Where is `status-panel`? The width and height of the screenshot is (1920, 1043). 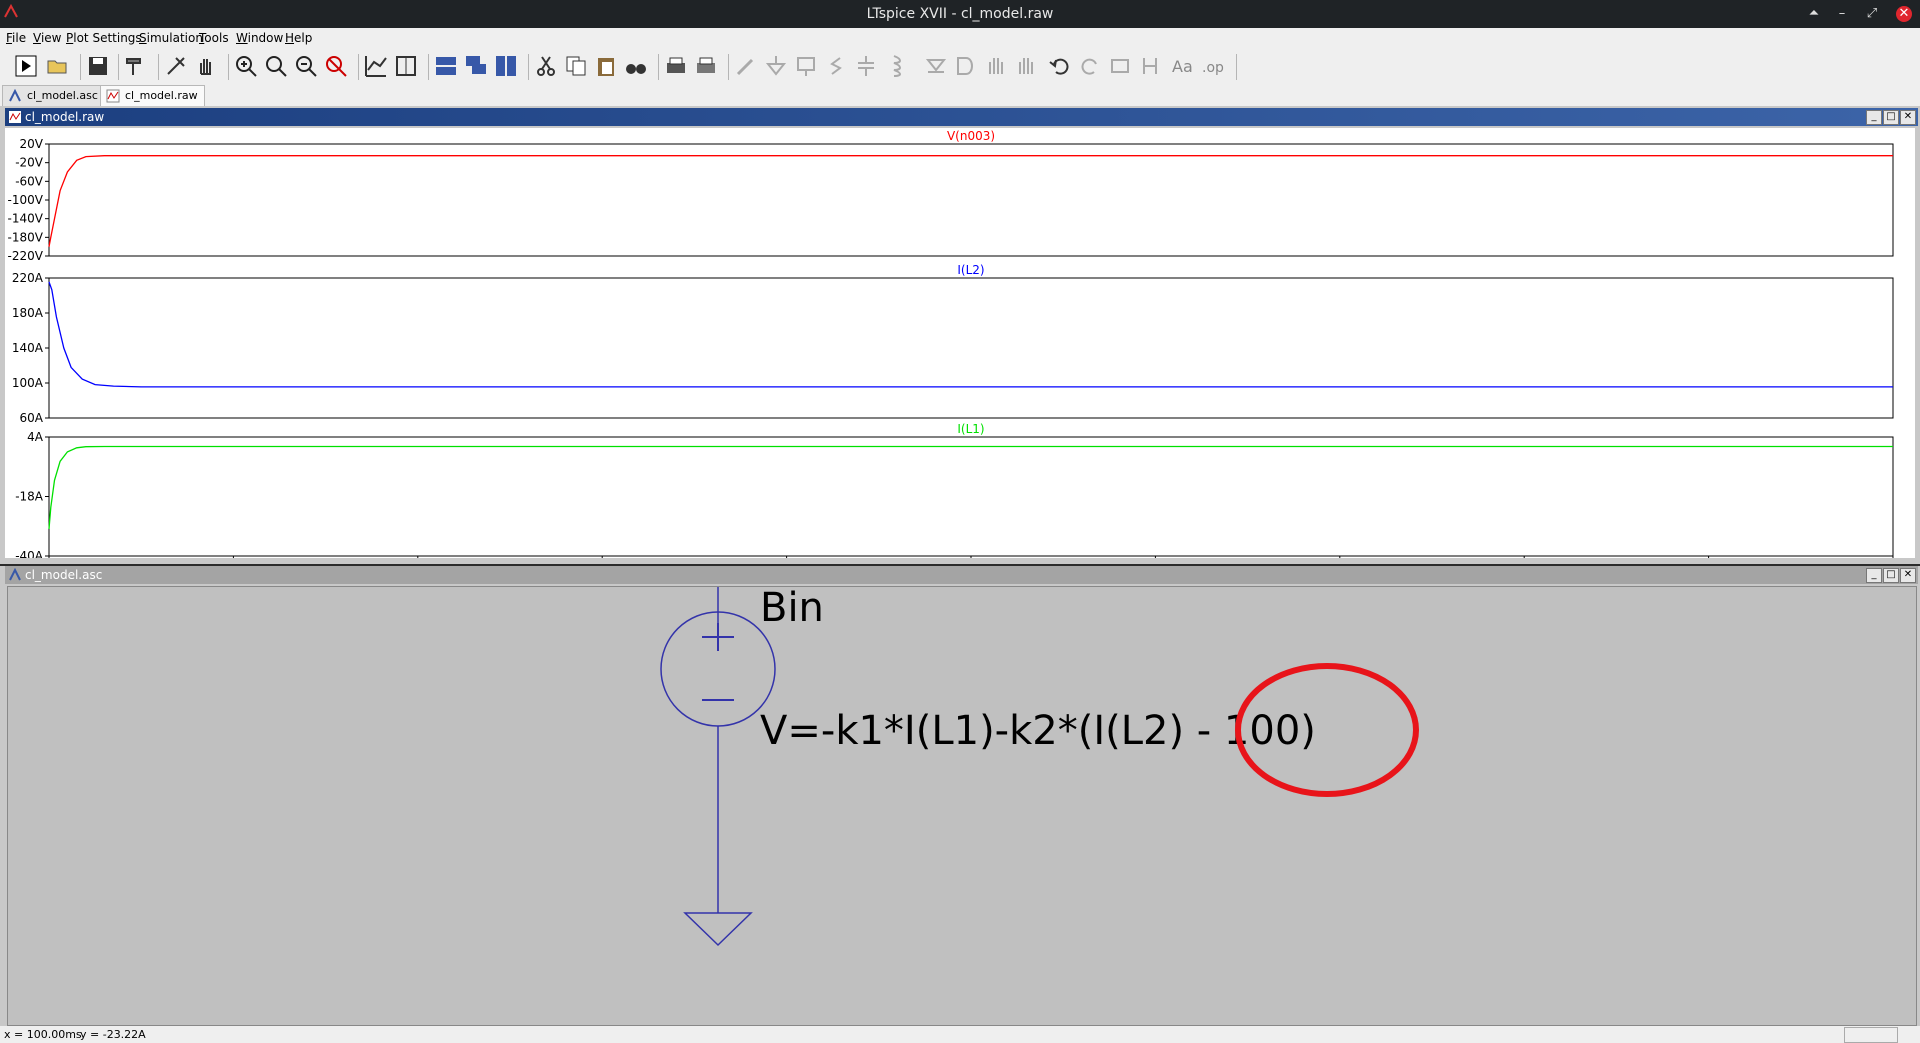
status-panel is located at coordinates (1871, 1035).